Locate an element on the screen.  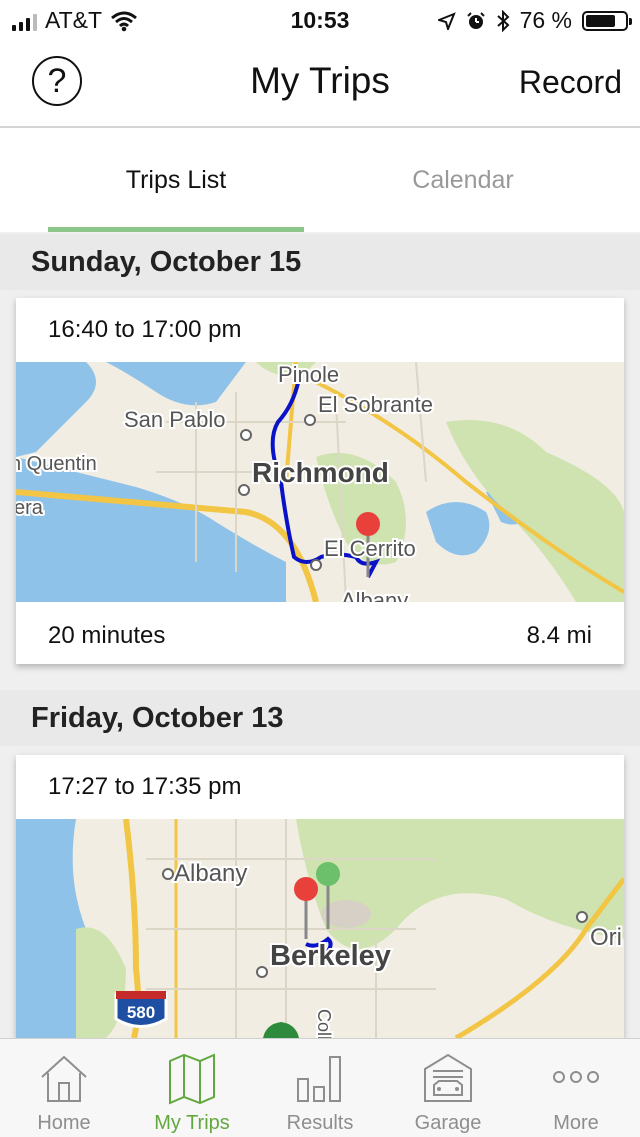
map-label: Coll is located at coordinates (324, 1023).